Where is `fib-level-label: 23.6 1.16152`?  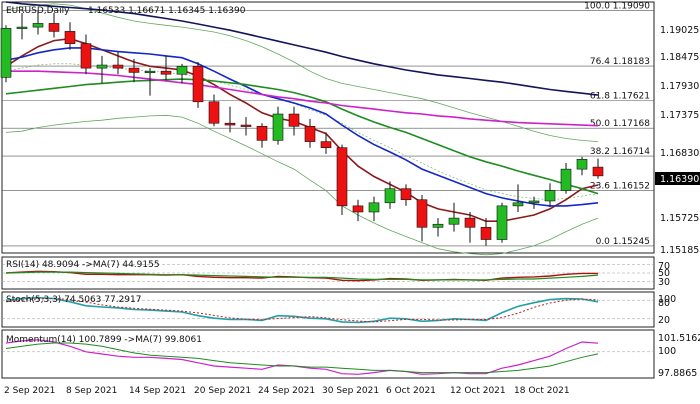 fib-level-label: 23.6 1.16152 is located at coordinates (620, 186).